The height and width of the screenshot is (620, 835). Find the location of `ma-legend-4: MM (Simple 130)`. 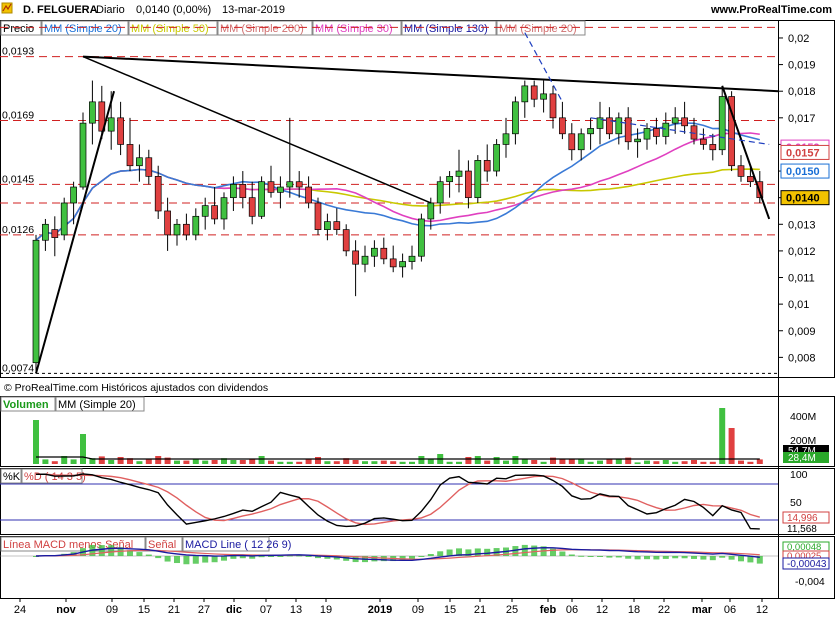

ma-legend-4: MM (Simple 130) is located at coordinates (446, 29).